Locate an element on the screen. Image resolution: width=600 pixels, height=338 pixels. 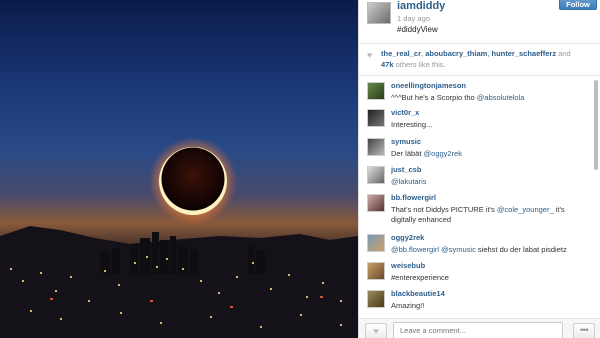
mention-link: @cole_younger_ is located at coordinates (525, 209).